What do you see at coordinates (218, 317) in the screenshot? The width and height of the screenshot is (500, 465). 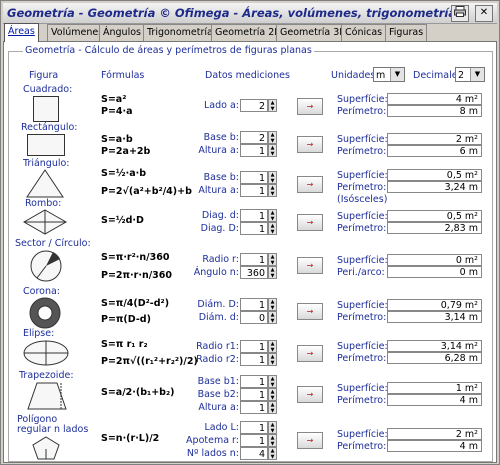 I see `param-label: Diám. d:` at bounding box center [218, 317].